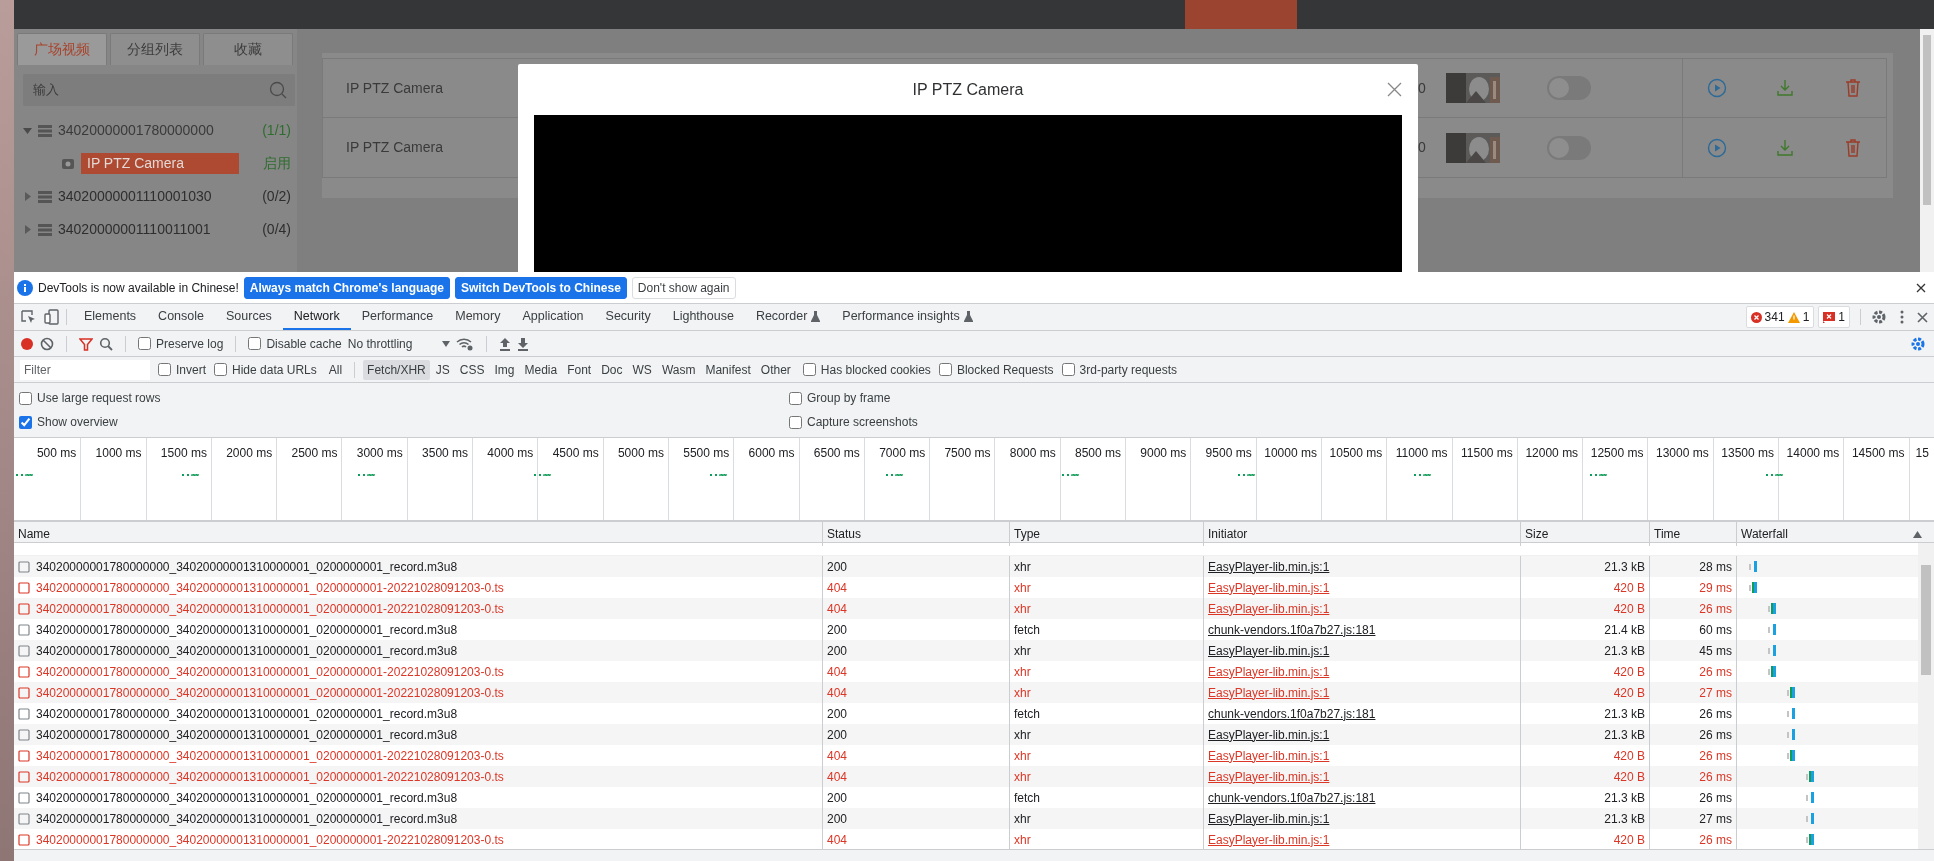 The image size is (1934, 861). What do you see at coordinates (1902, 317) in the screenshot?
I see `more-icon` at bounding box center [1902, 317].